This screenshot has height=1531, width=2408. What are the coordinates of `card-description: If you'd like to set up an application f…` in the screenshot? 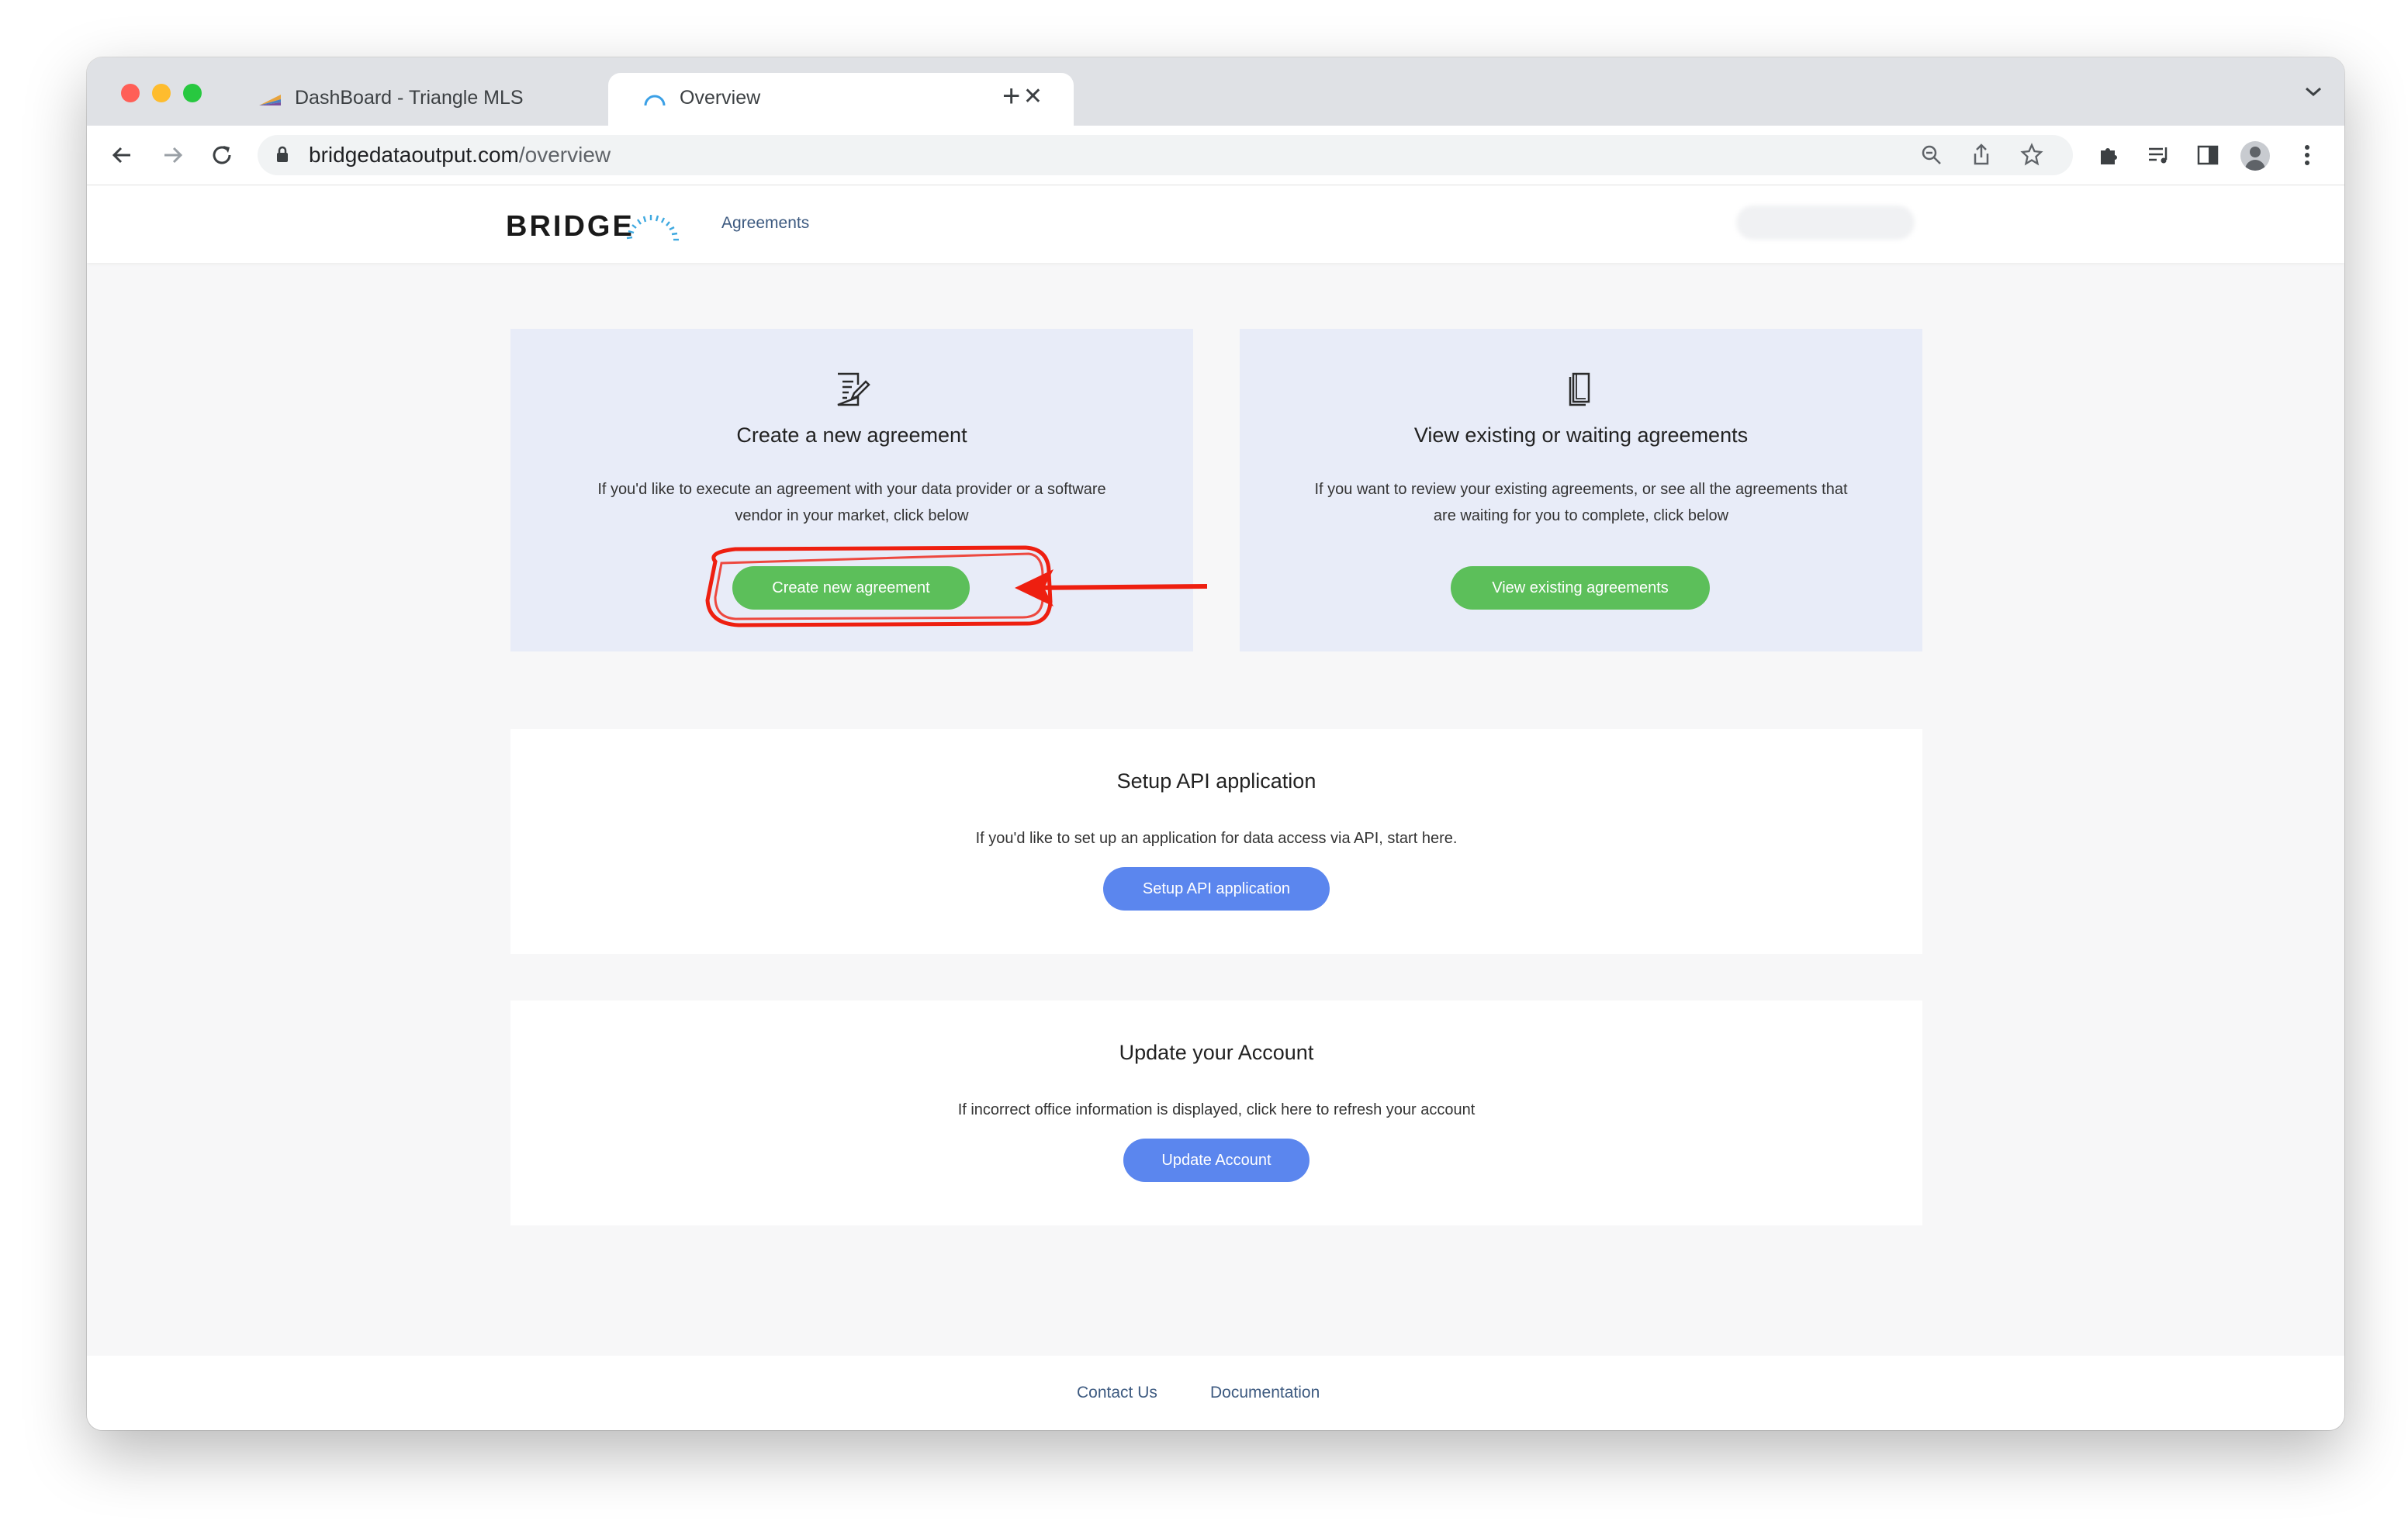 It's located at (1216, 838).